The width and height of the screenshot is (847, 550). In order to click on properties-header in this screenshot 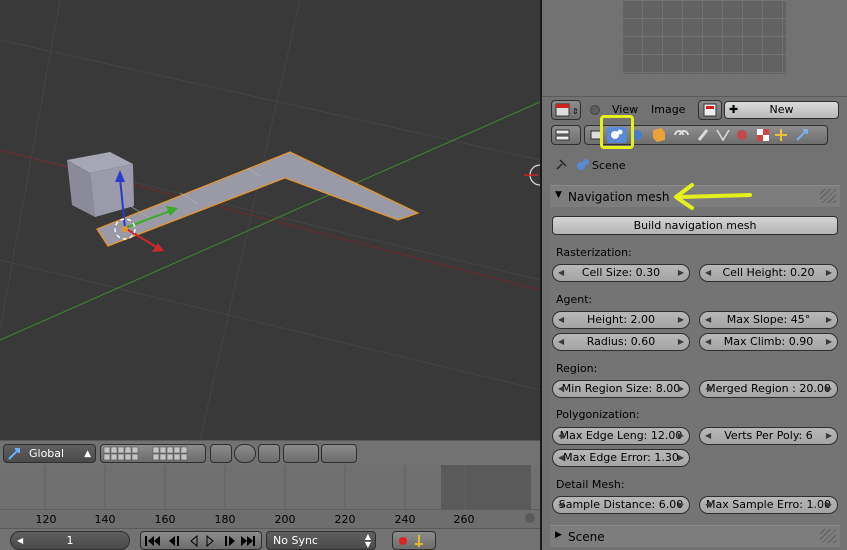, I will do `click(694, 135)`.